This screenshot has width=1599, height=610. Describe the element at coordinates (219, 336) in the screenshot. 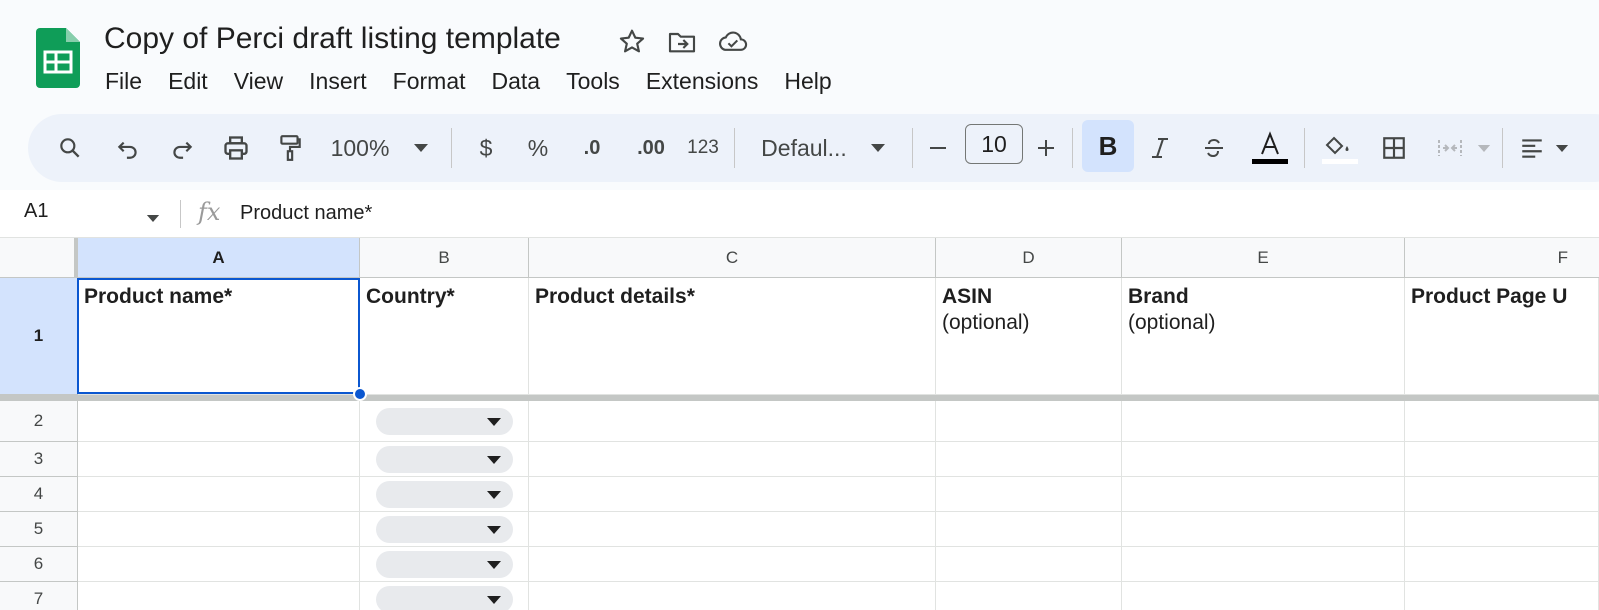

I see `cell-a1: Product name*` at that location.